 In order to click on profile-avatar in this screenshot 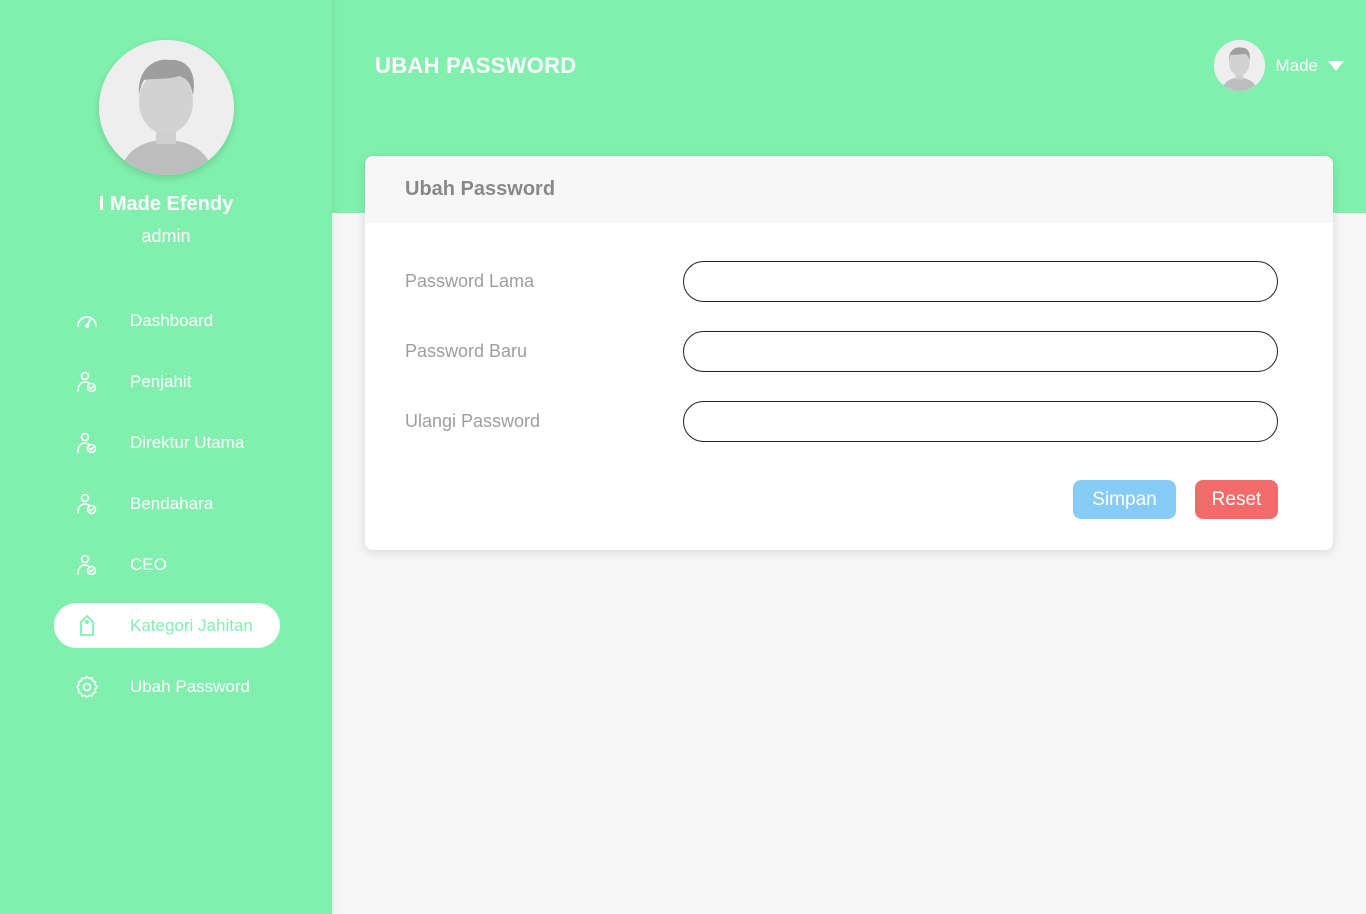, I will do `click(166, 107)`.